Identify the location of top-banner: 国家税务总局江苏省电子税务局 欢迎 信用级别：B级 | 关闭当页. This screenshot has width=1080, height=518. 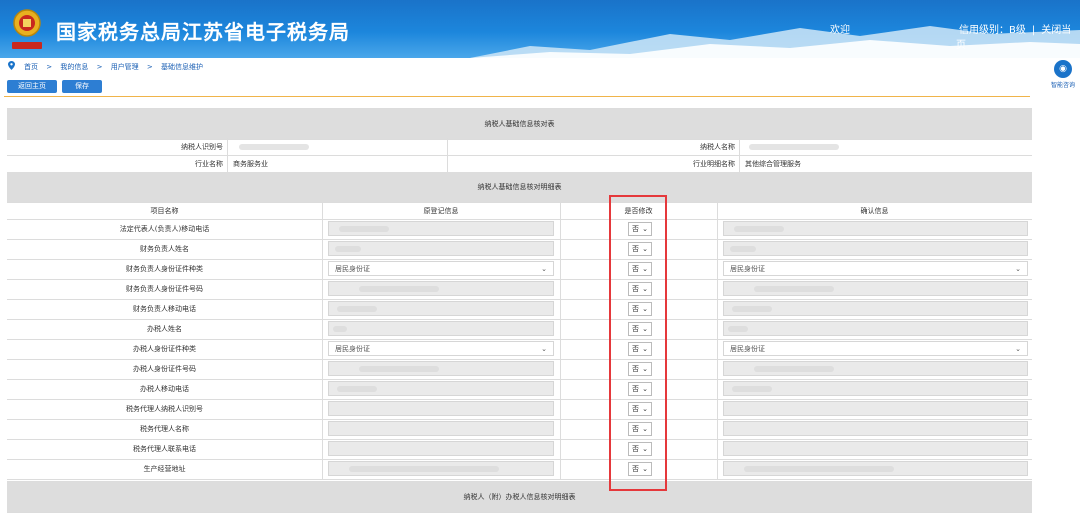
(540, 29).